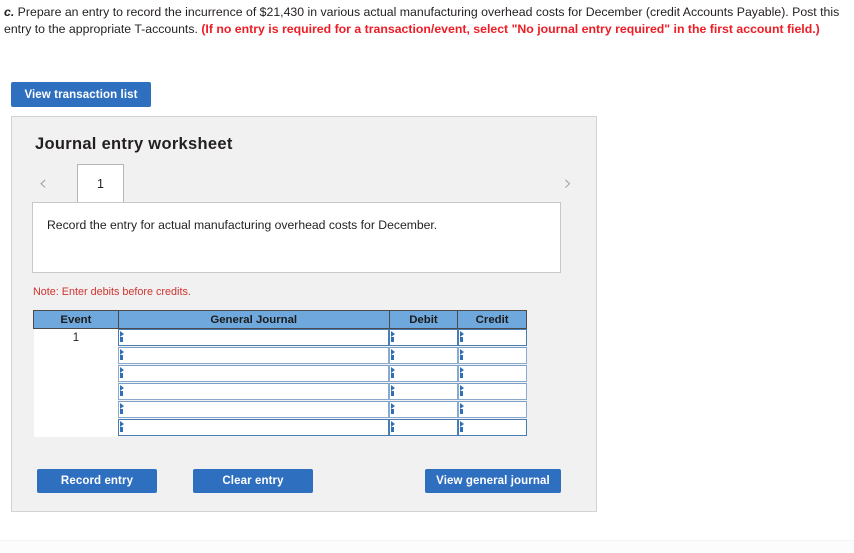  Describe the element at coordinates (253, 319) in the screenshot. I see `column-header-general-journal: General Journal` at that location.